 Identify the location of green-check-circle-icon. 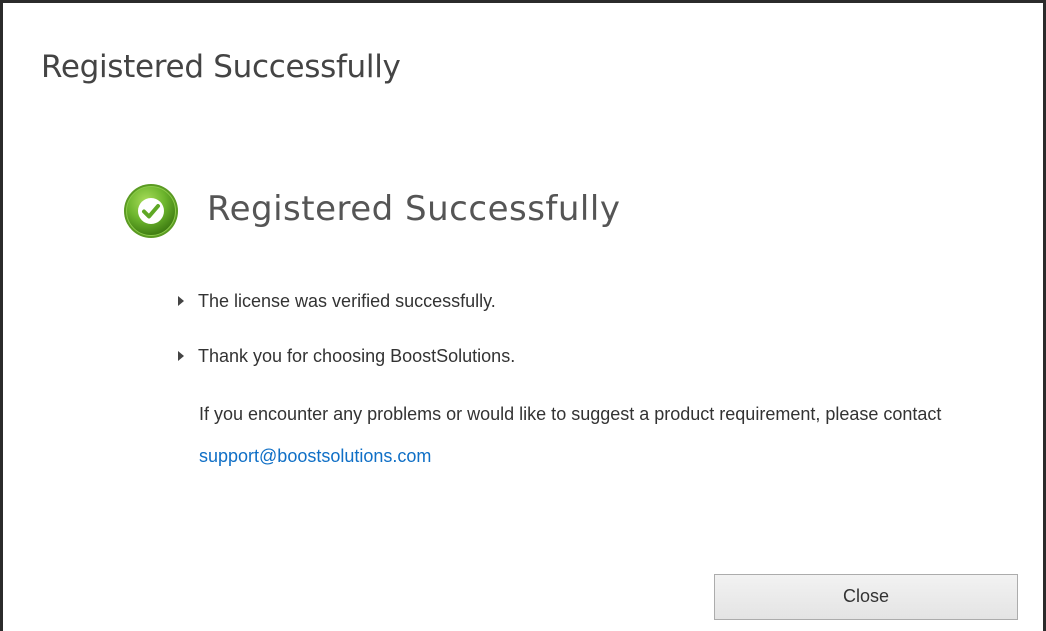
(151, 211).